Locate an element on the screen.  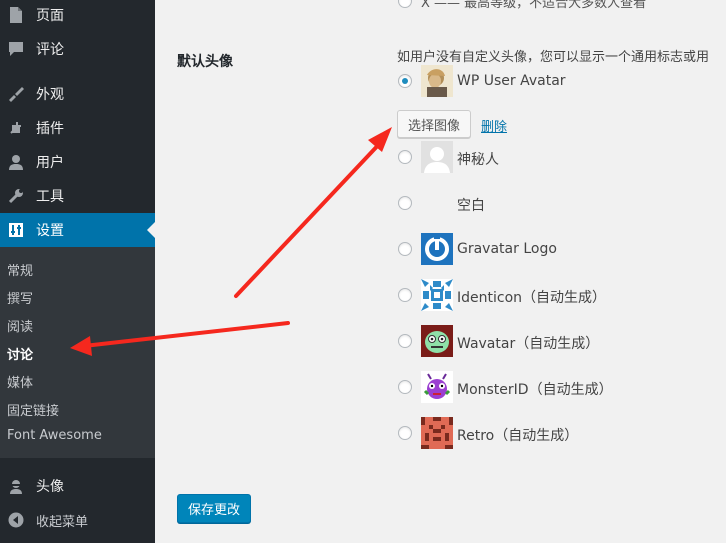
sidebar-item-label: 头像 is located at coordinates (50, 487).